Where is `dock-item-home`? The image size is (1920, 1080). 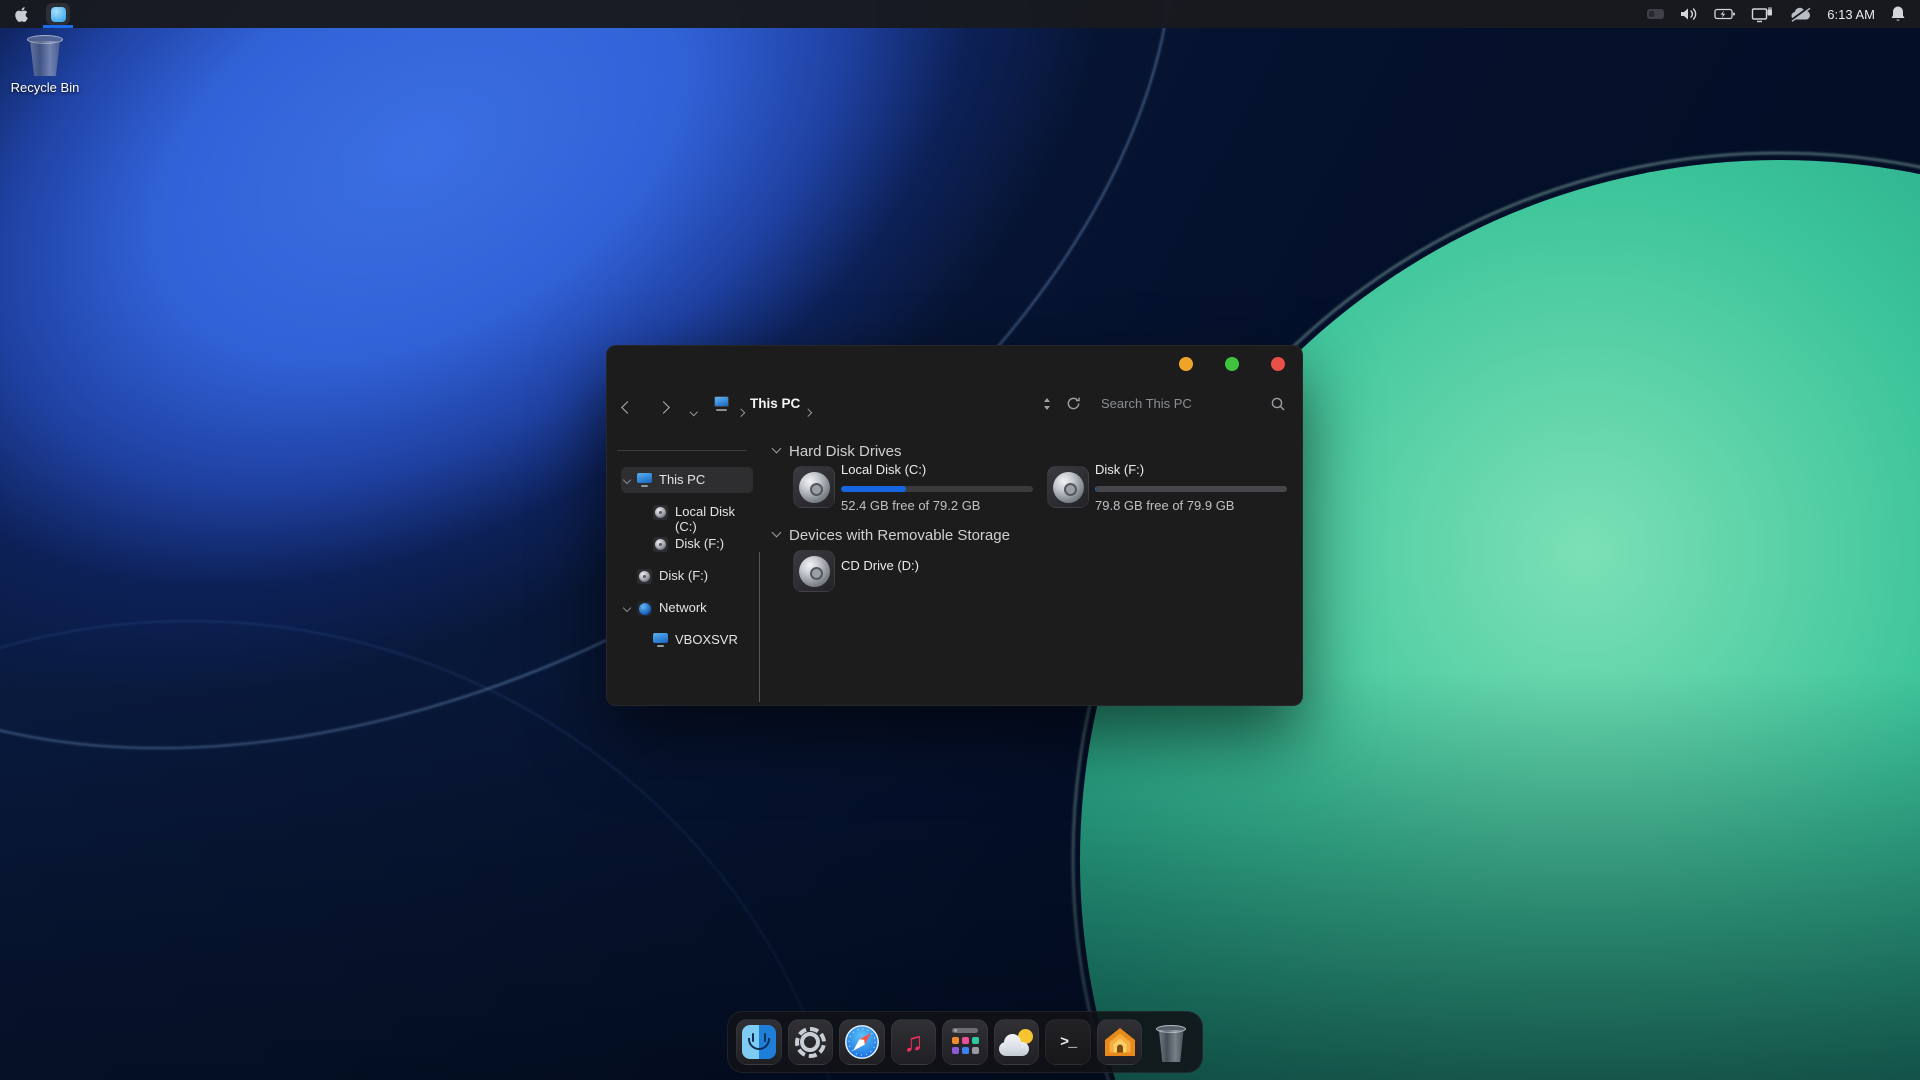
dock-item-home is located at coordinates (1119, 1042).